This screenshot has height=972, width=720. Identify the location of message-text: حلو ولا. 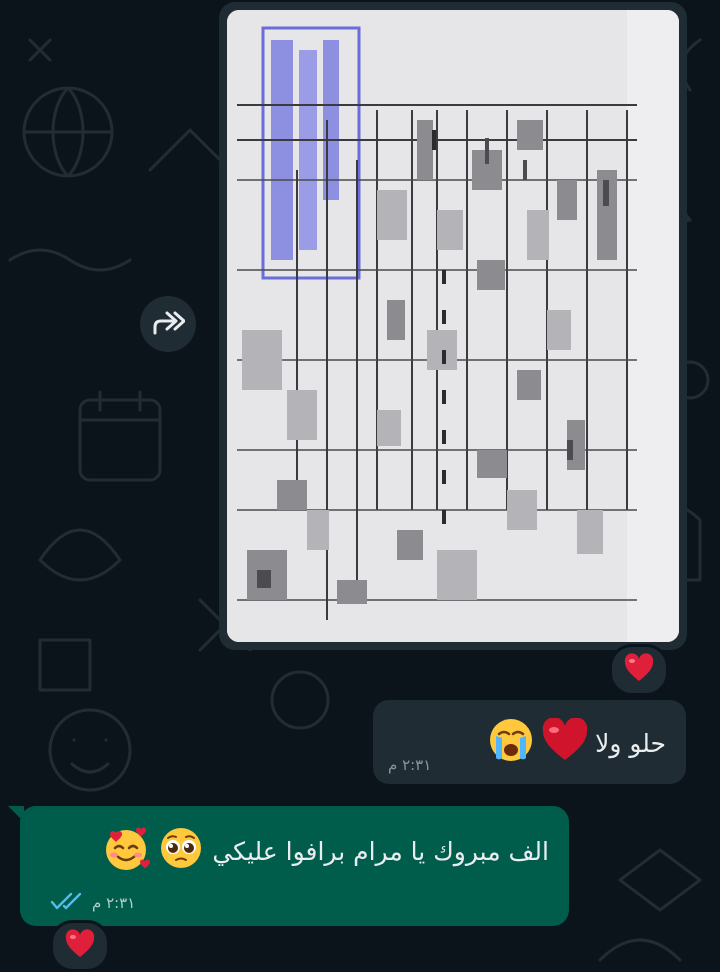
(630, 743).